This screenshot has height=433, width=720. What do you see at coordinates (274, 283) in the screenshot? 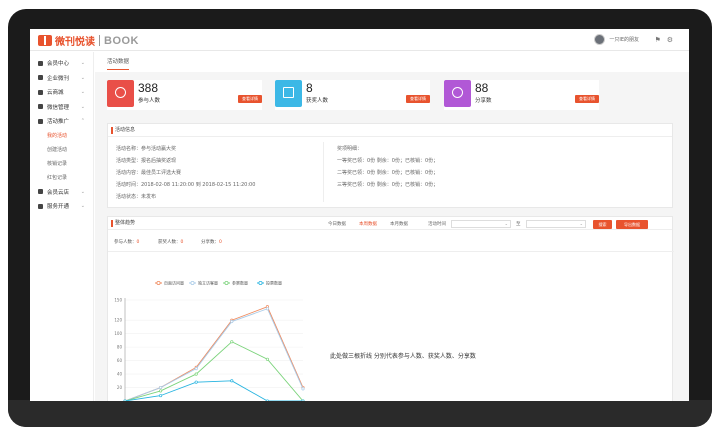
I see `legend-label: 投票数量` at bounding box center [274, 283].